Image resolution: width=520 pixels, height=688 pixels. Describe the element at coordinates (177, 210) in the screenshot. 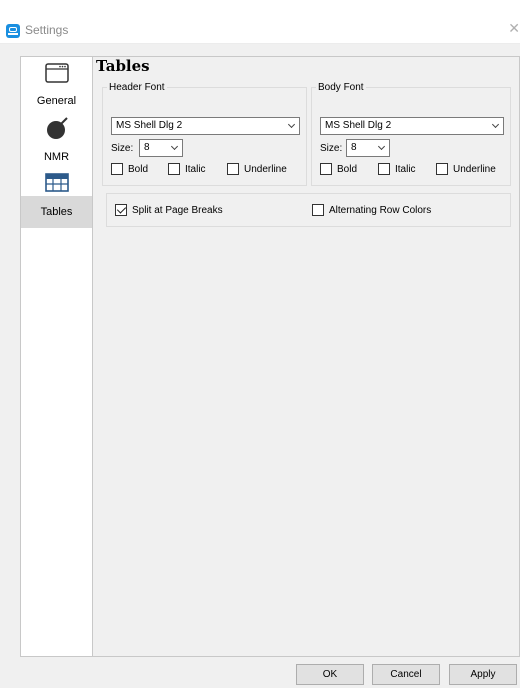

I see `checkbox-label: Split at Page Breaks` at that location.